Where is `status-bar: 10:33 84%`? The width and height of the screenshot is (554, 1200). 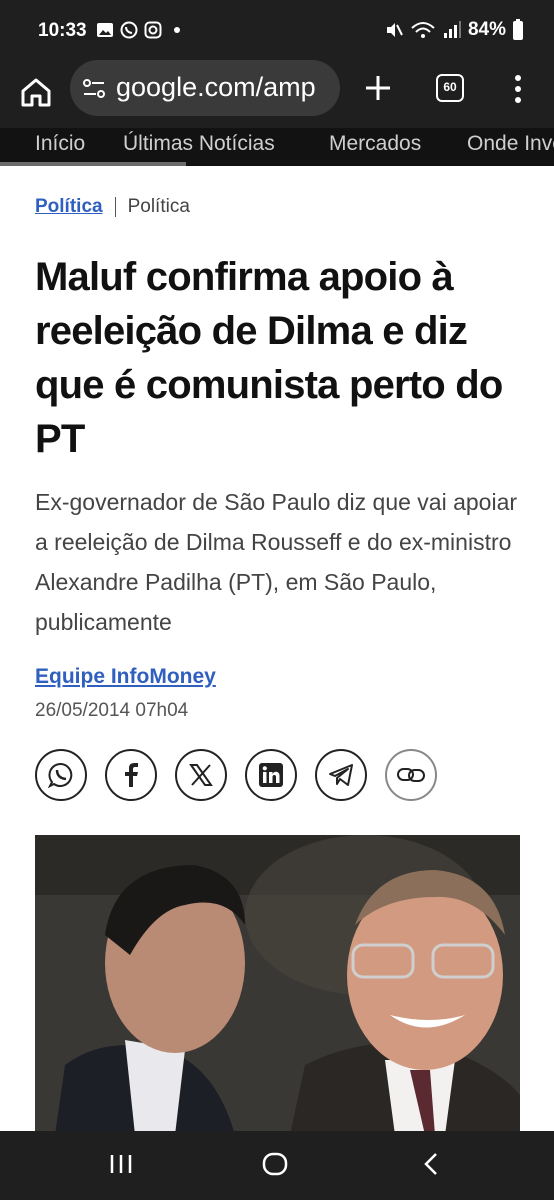 status-bar: 10:33 84% is located at coordinates (277, 30).